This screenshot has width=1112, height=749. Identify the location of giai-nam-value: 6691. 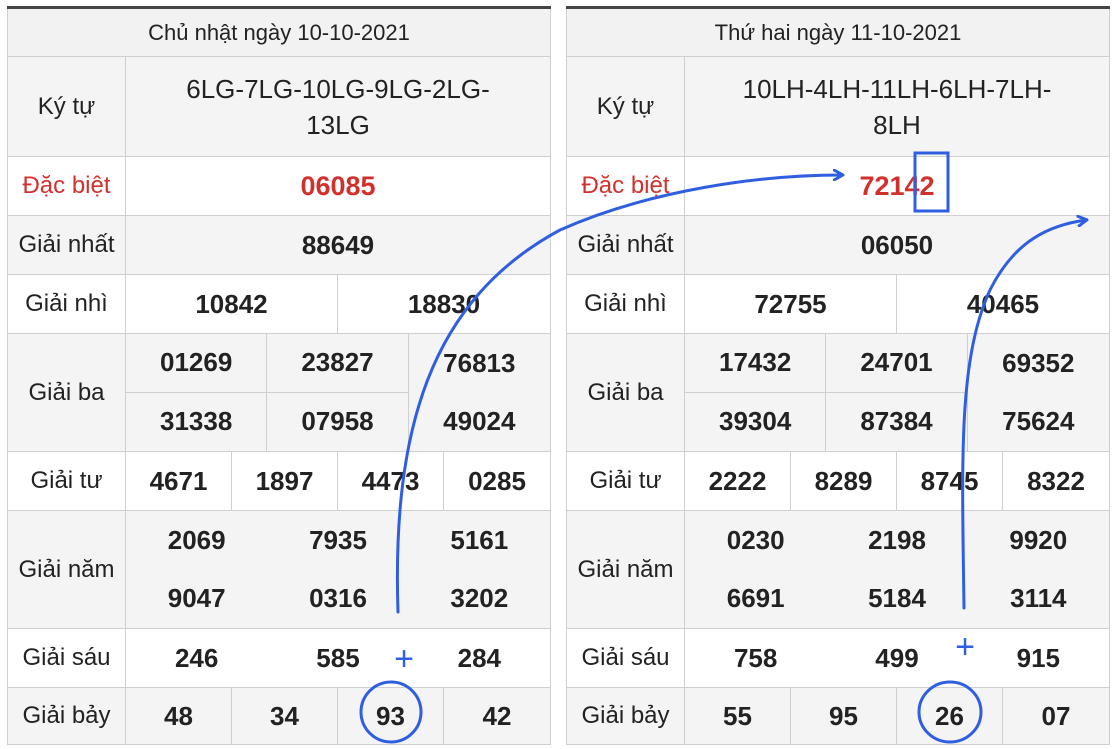
(755, 598).